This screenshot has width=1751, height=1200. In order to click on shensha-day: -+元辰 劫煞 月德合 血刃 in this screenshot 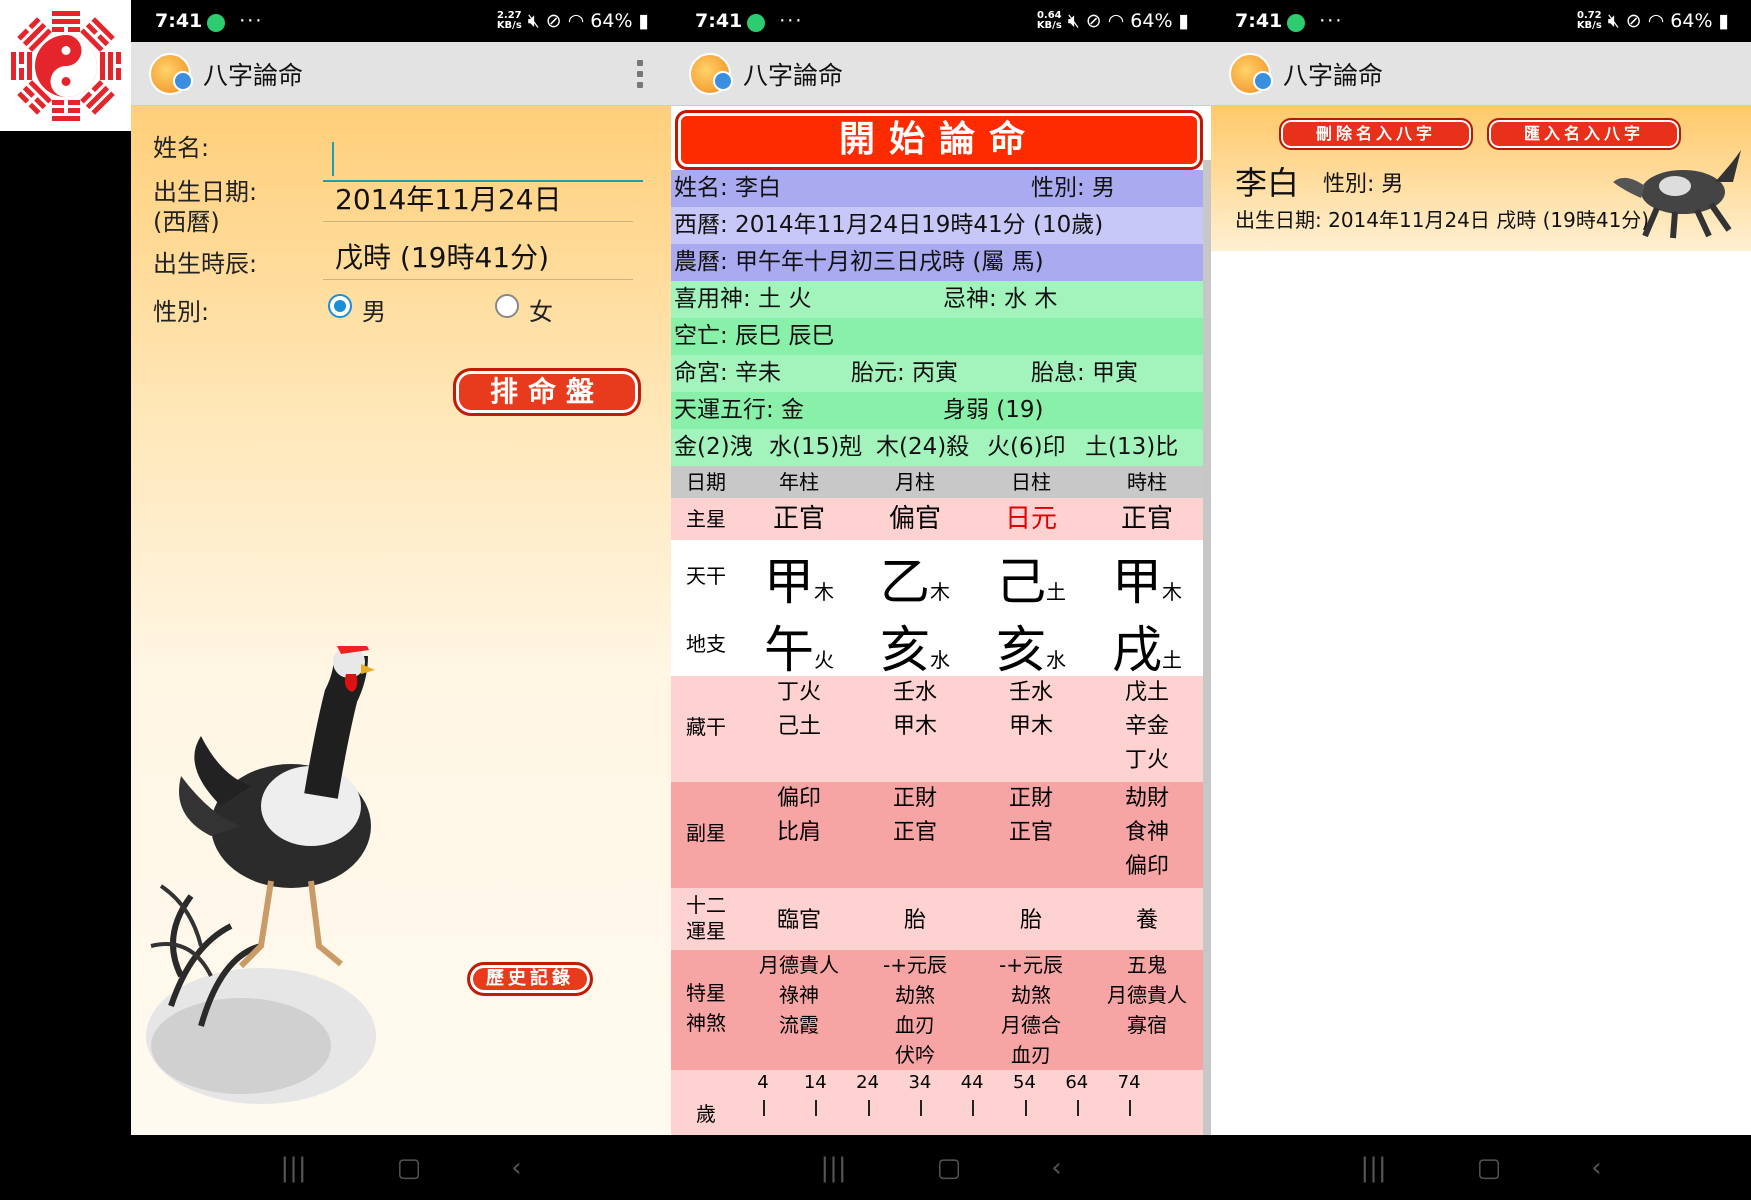, I will do `click(1031, 1010)`.